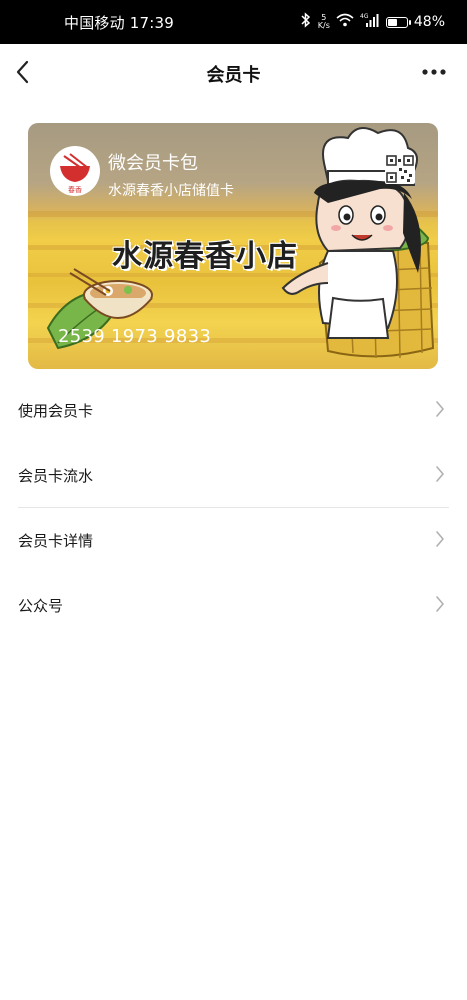  Describe the element at coordinates (153, 163) in the screenshot. I see `card-brand: 微会员卡包` at that location.